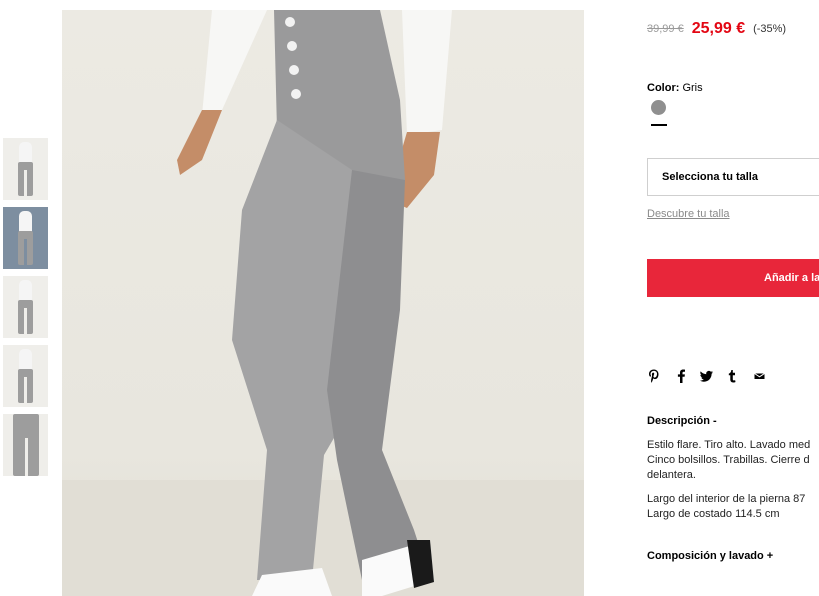 Image resolution: width=819 pixels, height=596 pixels. What do you see at coordinates (659, 125) in the screenshot?
I see `selected-swatch-indicator` at bounding box center [659, 125].